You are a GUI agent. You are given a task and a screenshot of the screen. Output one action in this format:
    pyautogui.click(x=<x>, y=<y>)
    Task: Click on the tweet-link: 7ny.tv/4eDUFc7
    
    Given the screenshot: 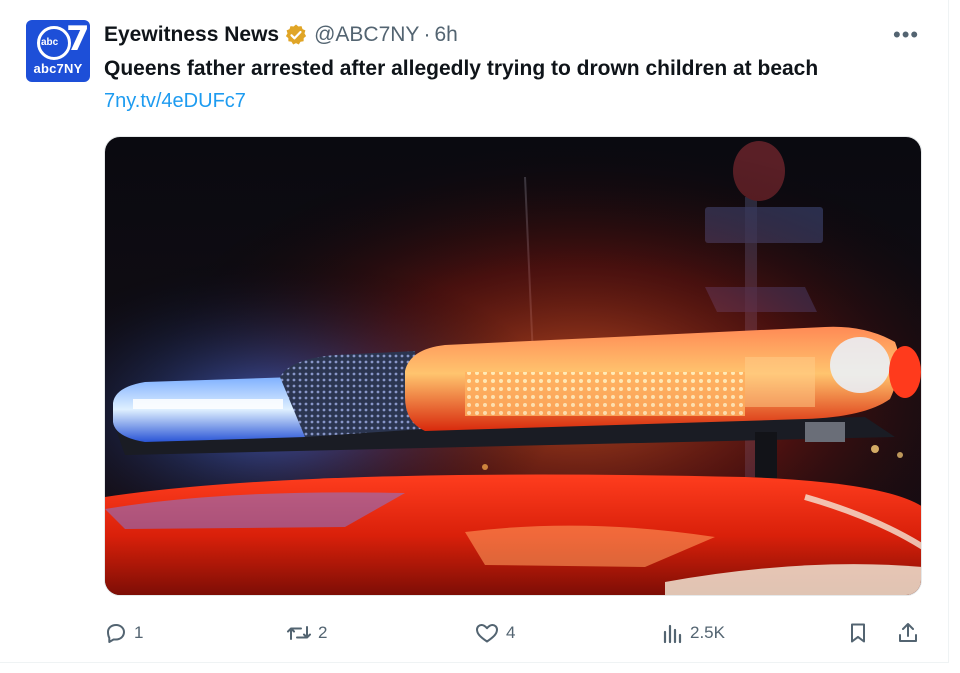 What is the action you would take?
    pyautogui.click(x=175, y=101)
    